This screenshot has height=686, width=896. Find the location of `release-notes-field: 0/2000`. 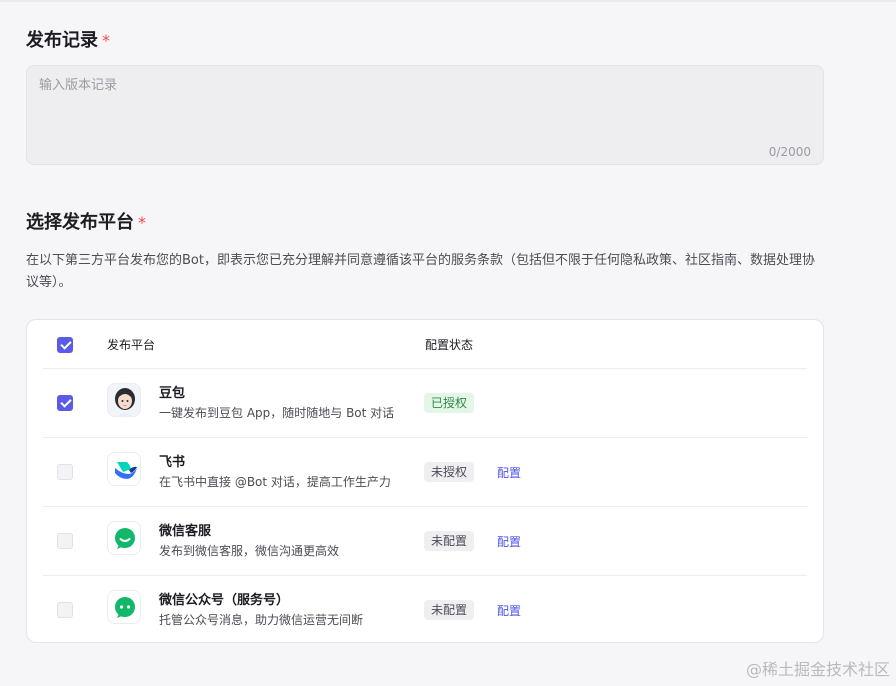

release-notes-field: 0/2000 is located at coordinates (425, 115).